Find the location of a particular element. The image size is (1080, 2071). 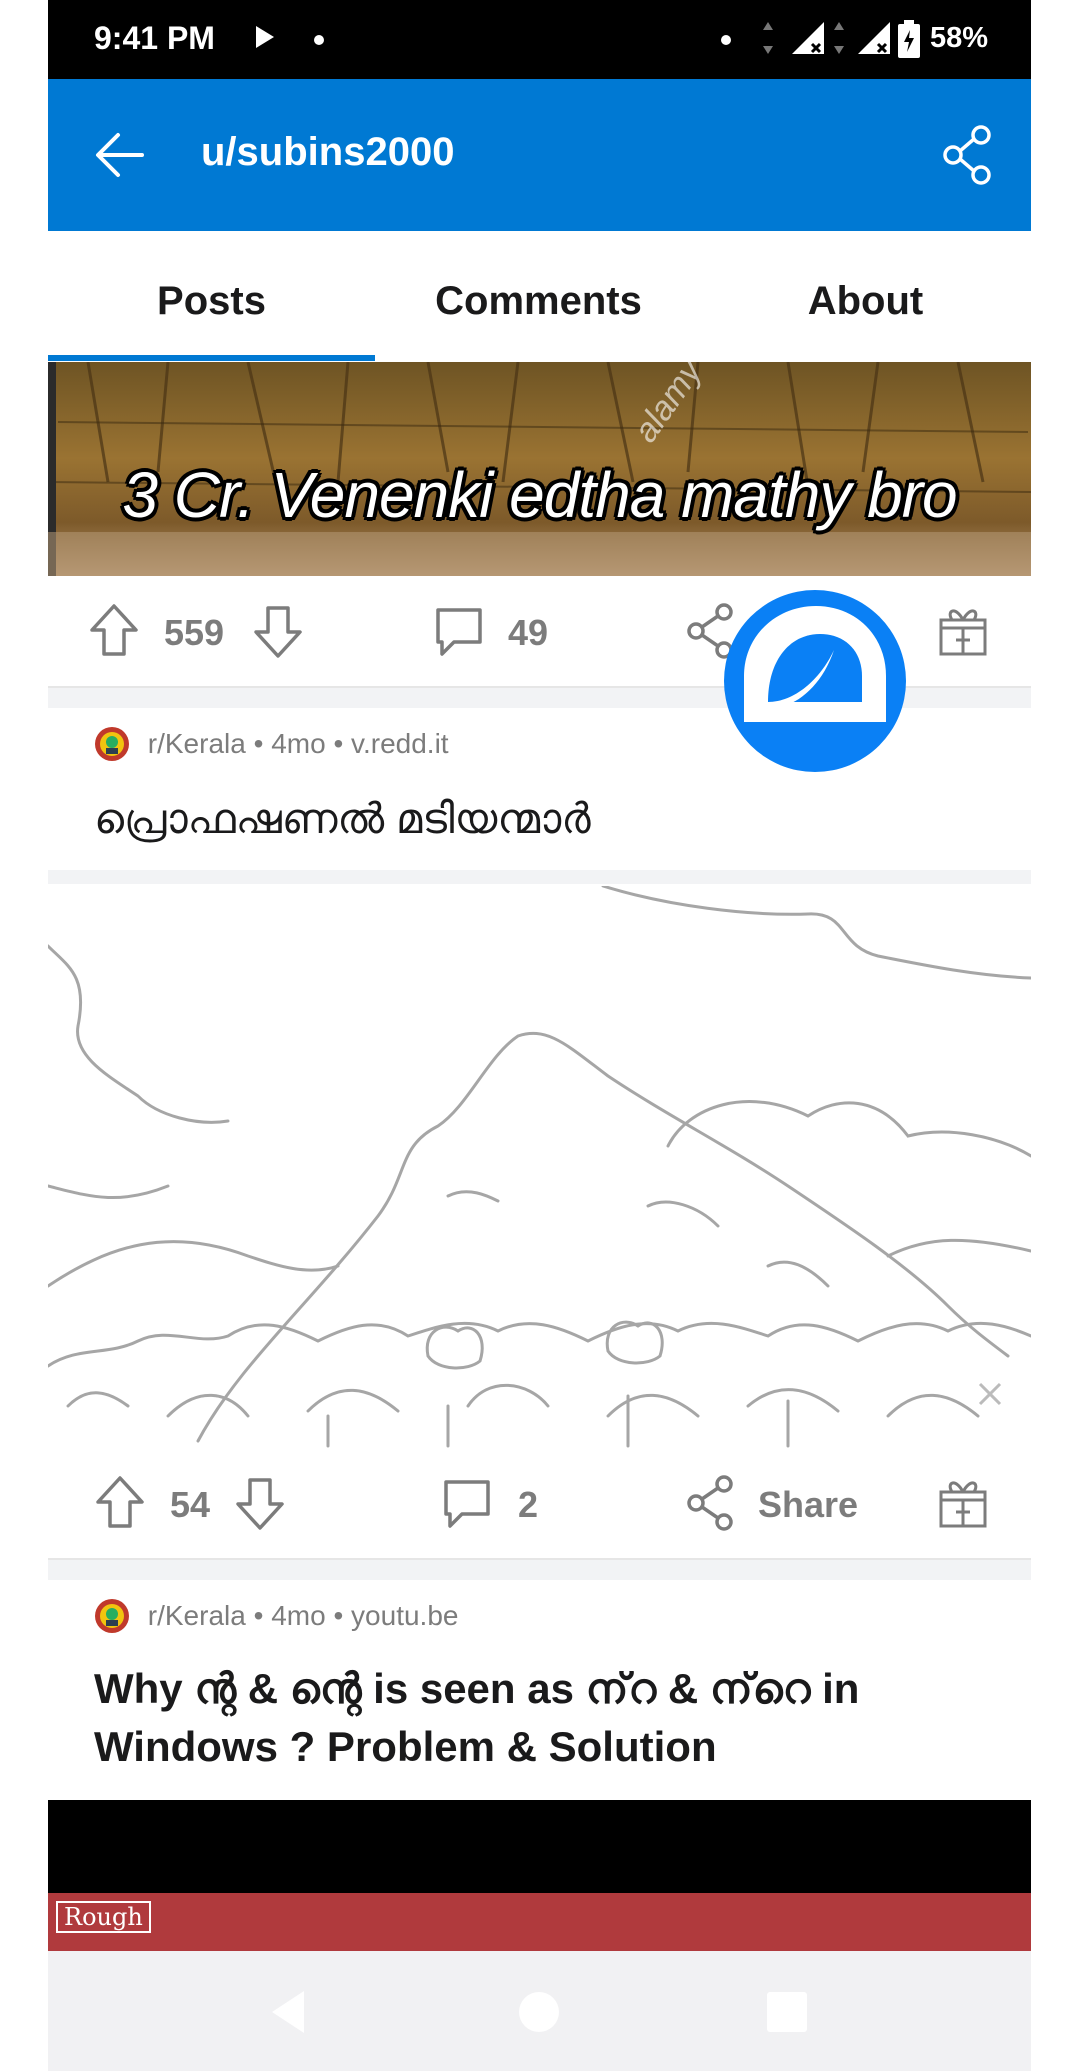

nav-home-icon is located at coordinates (539, 2012).